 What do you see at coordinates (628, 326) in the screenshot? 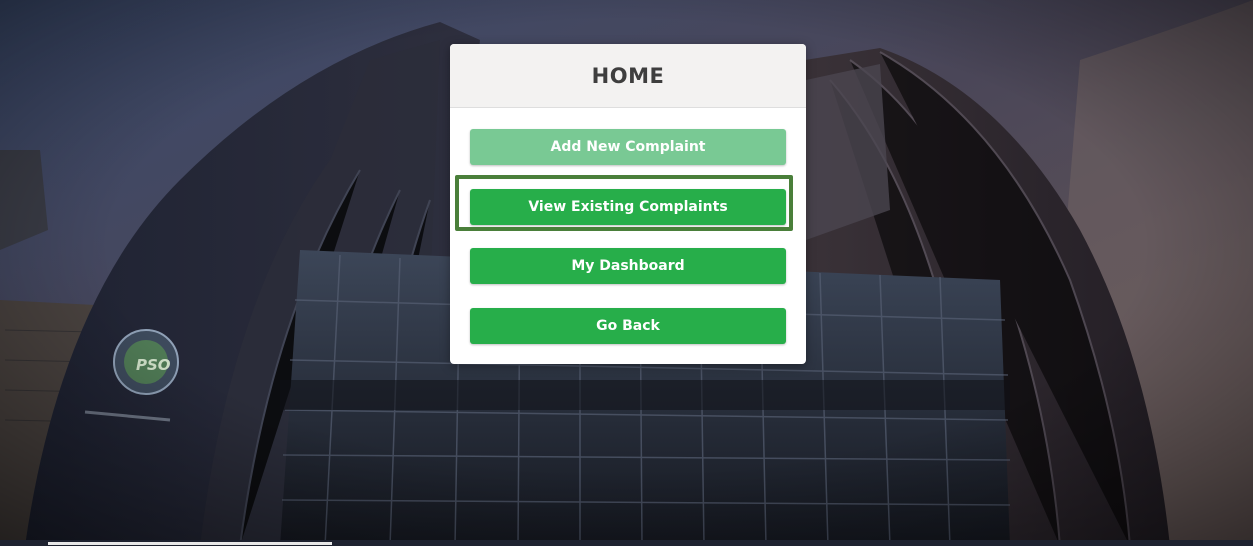
I see `go-back-button: Go Back` at bounding box center [628, 326].